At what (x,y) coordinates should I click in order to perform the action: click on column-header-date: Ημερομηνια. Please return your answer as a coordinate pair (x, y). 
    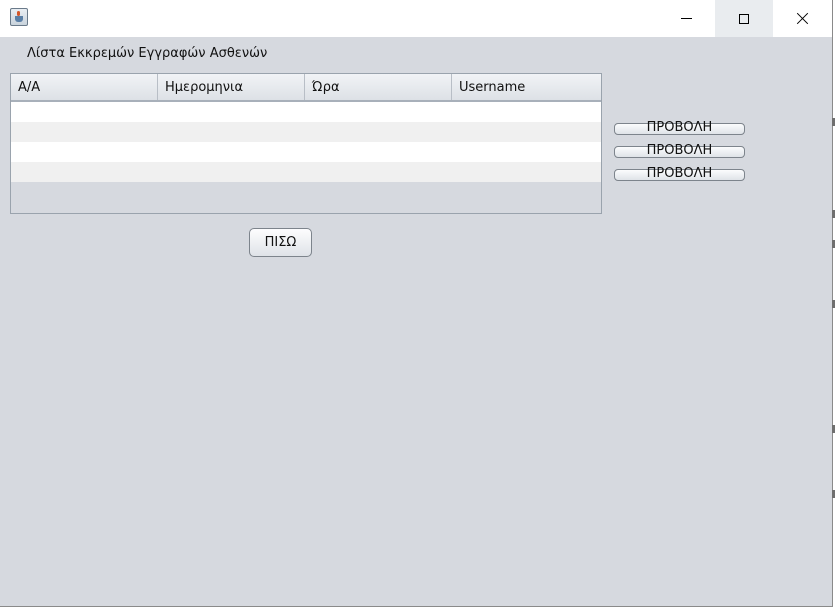
    Looking at the image, I should click on (231, 87).